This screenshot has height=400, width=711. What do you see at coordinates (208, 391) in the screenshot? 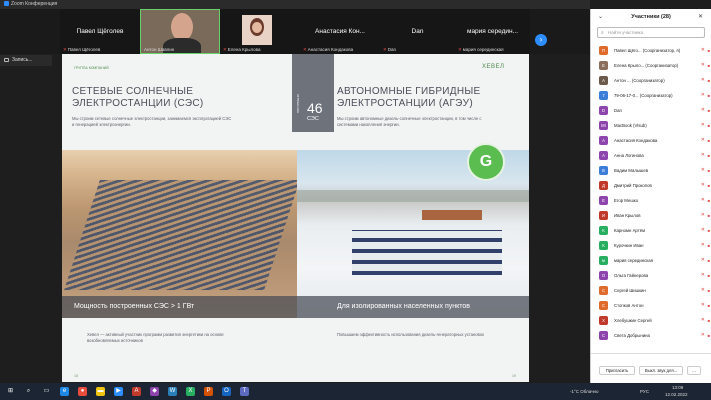
I see `powerpoint-icon: P` at bounding box center [208, 391].